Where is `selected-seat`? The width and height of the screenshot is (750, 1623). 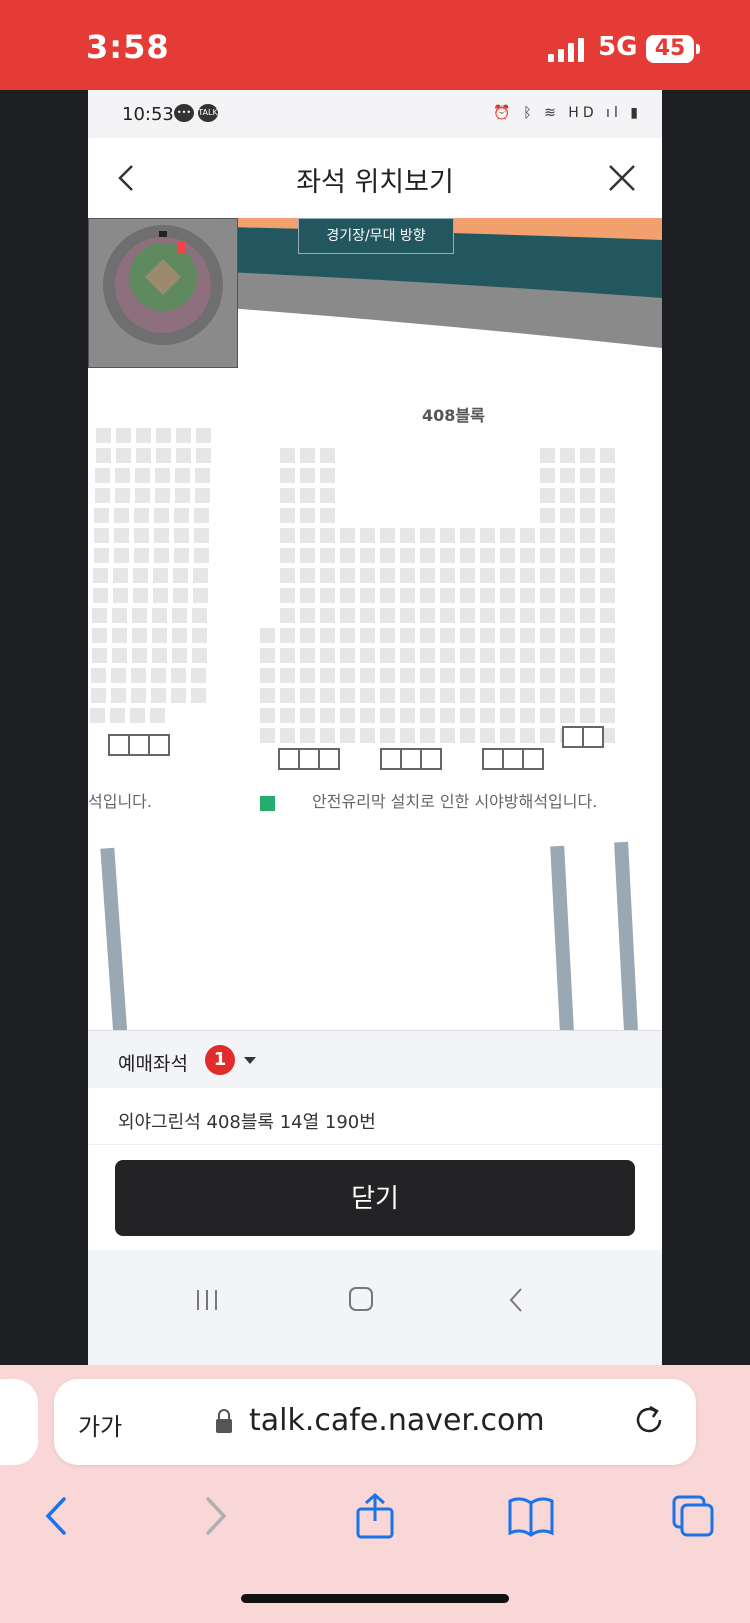
selected-seat is located at coordinates (267, 803).